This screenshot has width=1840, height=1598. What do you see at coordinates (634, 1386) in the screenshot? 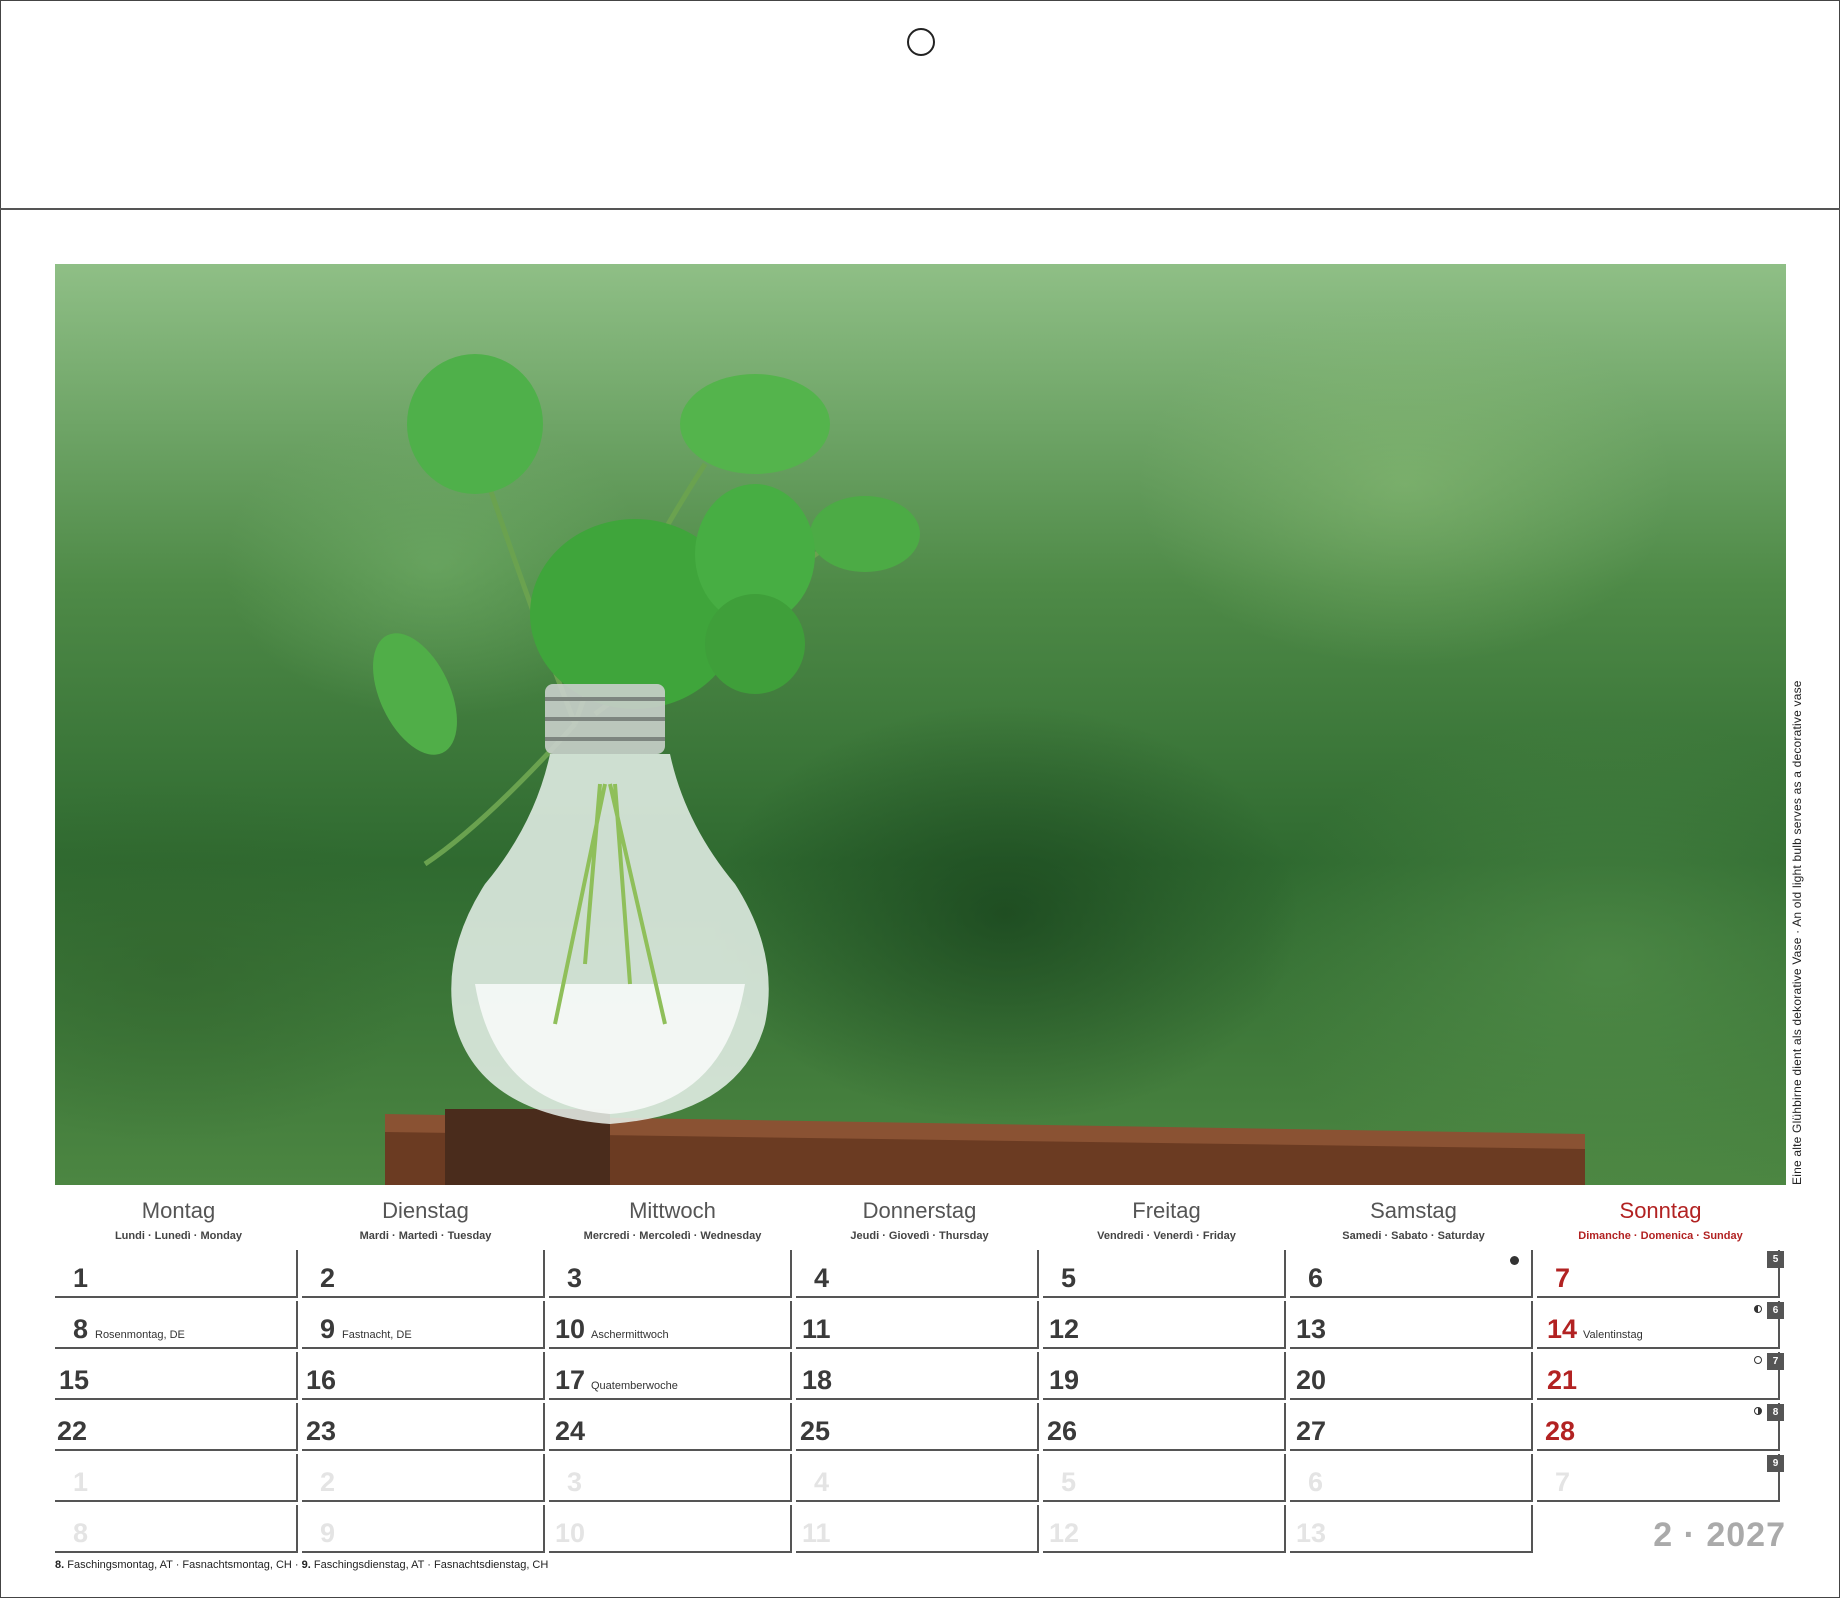
I see `holiday-label: Quatemberwoche` at bounding box center [634, 1386].